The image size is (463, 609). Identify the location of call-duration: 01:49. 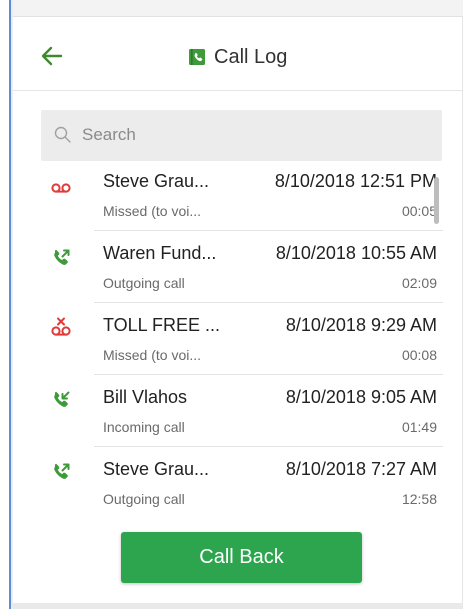
(419, 427).